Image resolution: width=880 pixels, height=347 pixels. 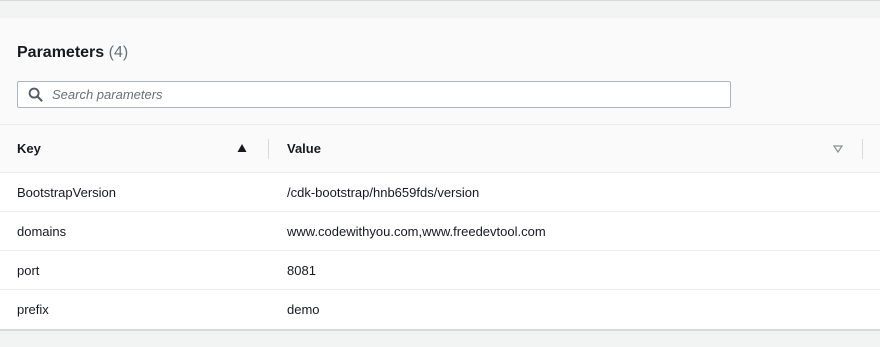 I want to click on cell-key: prefix, so click(x=33, y=309).